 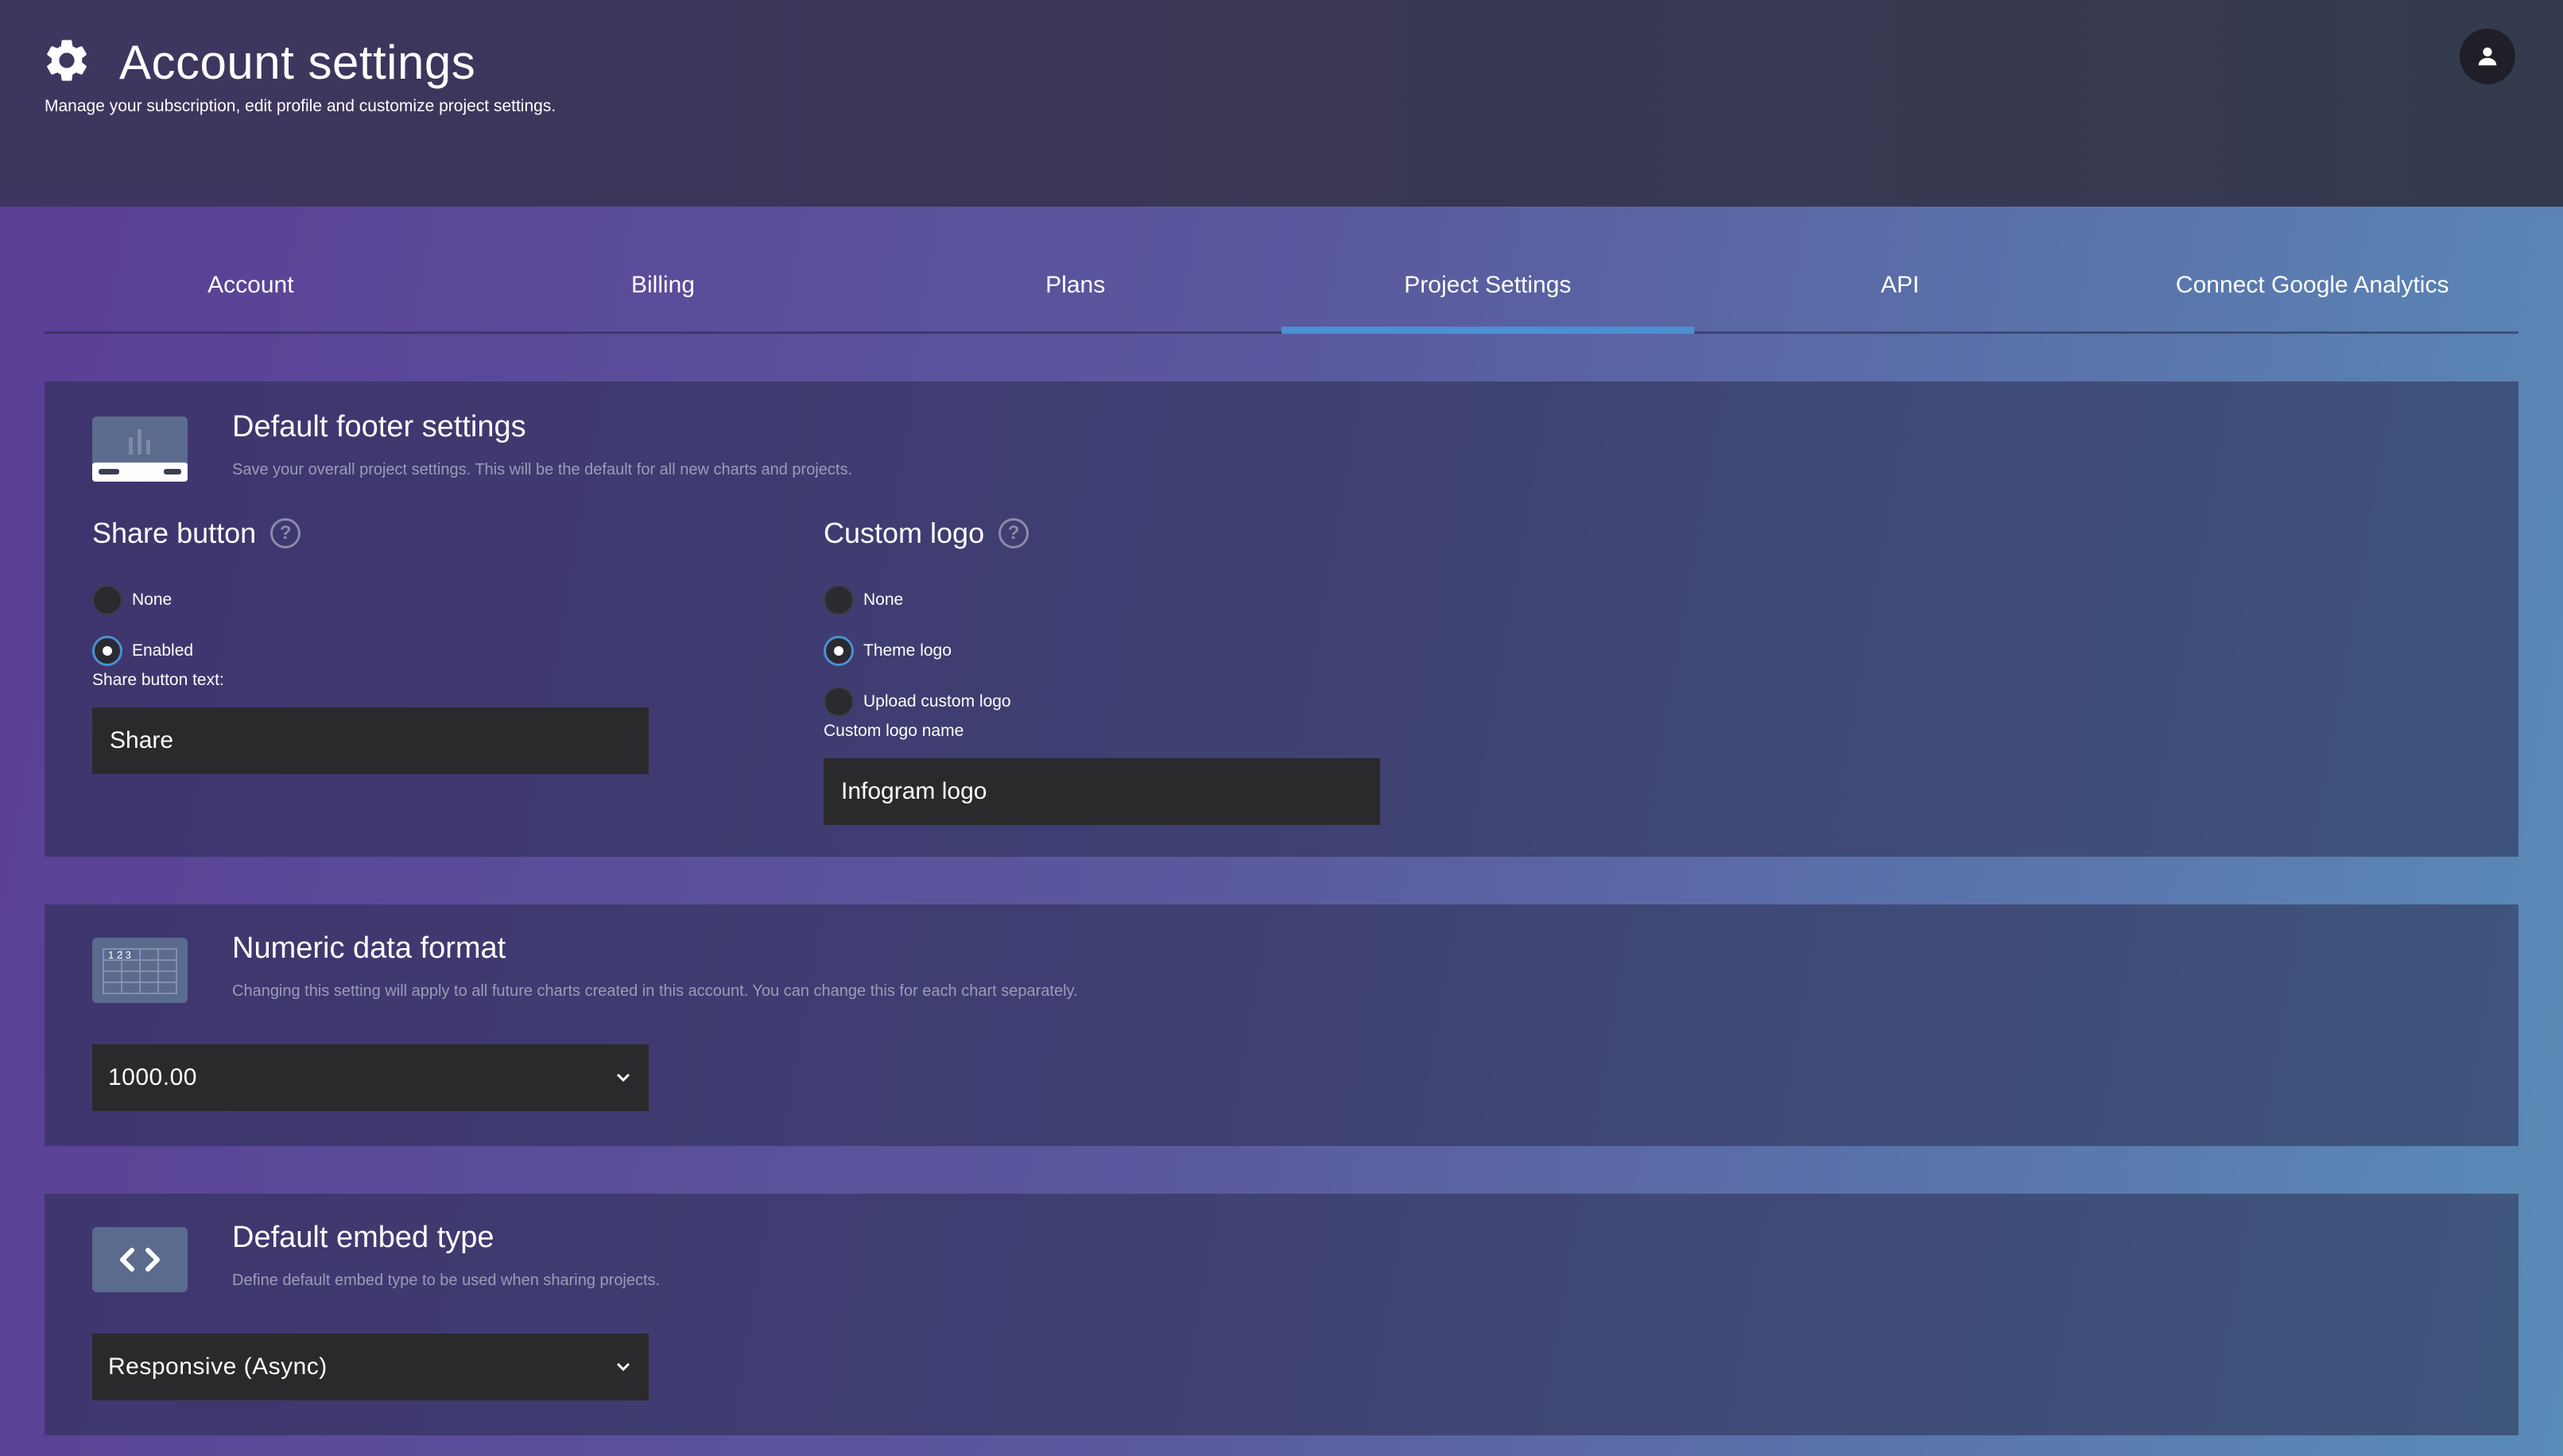 What do you see at coordinates (363, 1237) in the screenshot?
I see `embed-type-title: Default embed type` at bounding box center [363, 1237].